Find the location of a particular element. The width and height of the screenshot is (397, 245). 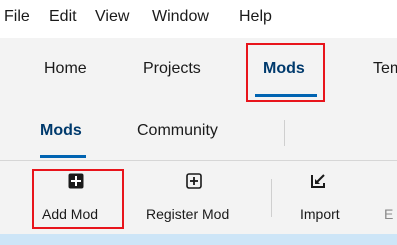

menu-help: Help is located at coordinates (255, 17).